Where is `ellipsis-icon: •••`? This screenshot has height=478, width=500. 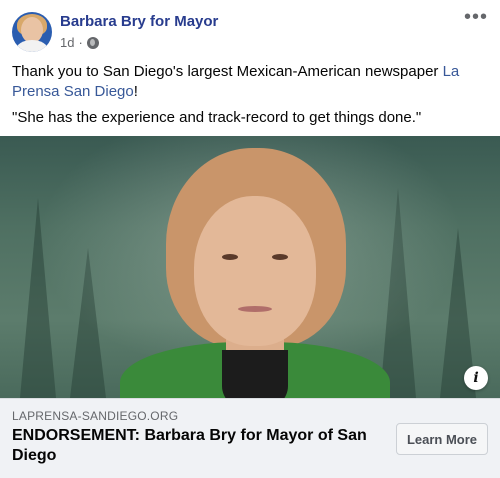 ellipsis-icon: ••• is located at coordinates (476, 17).